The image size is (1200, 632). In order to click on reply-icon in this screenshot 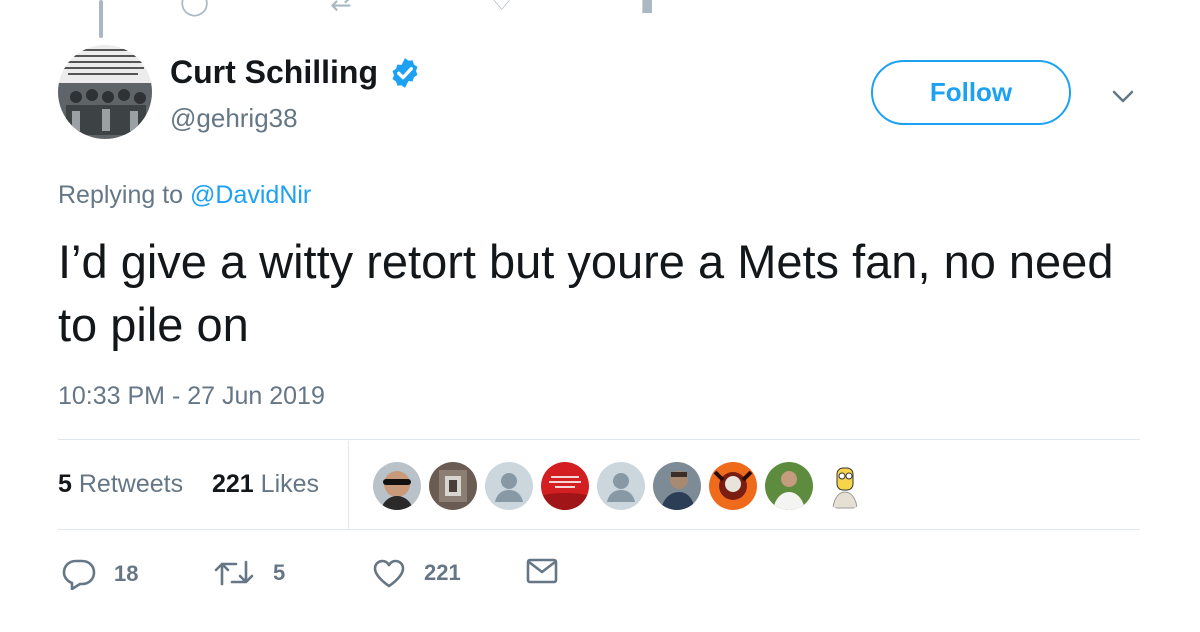, I will do `click(79, 574)`.